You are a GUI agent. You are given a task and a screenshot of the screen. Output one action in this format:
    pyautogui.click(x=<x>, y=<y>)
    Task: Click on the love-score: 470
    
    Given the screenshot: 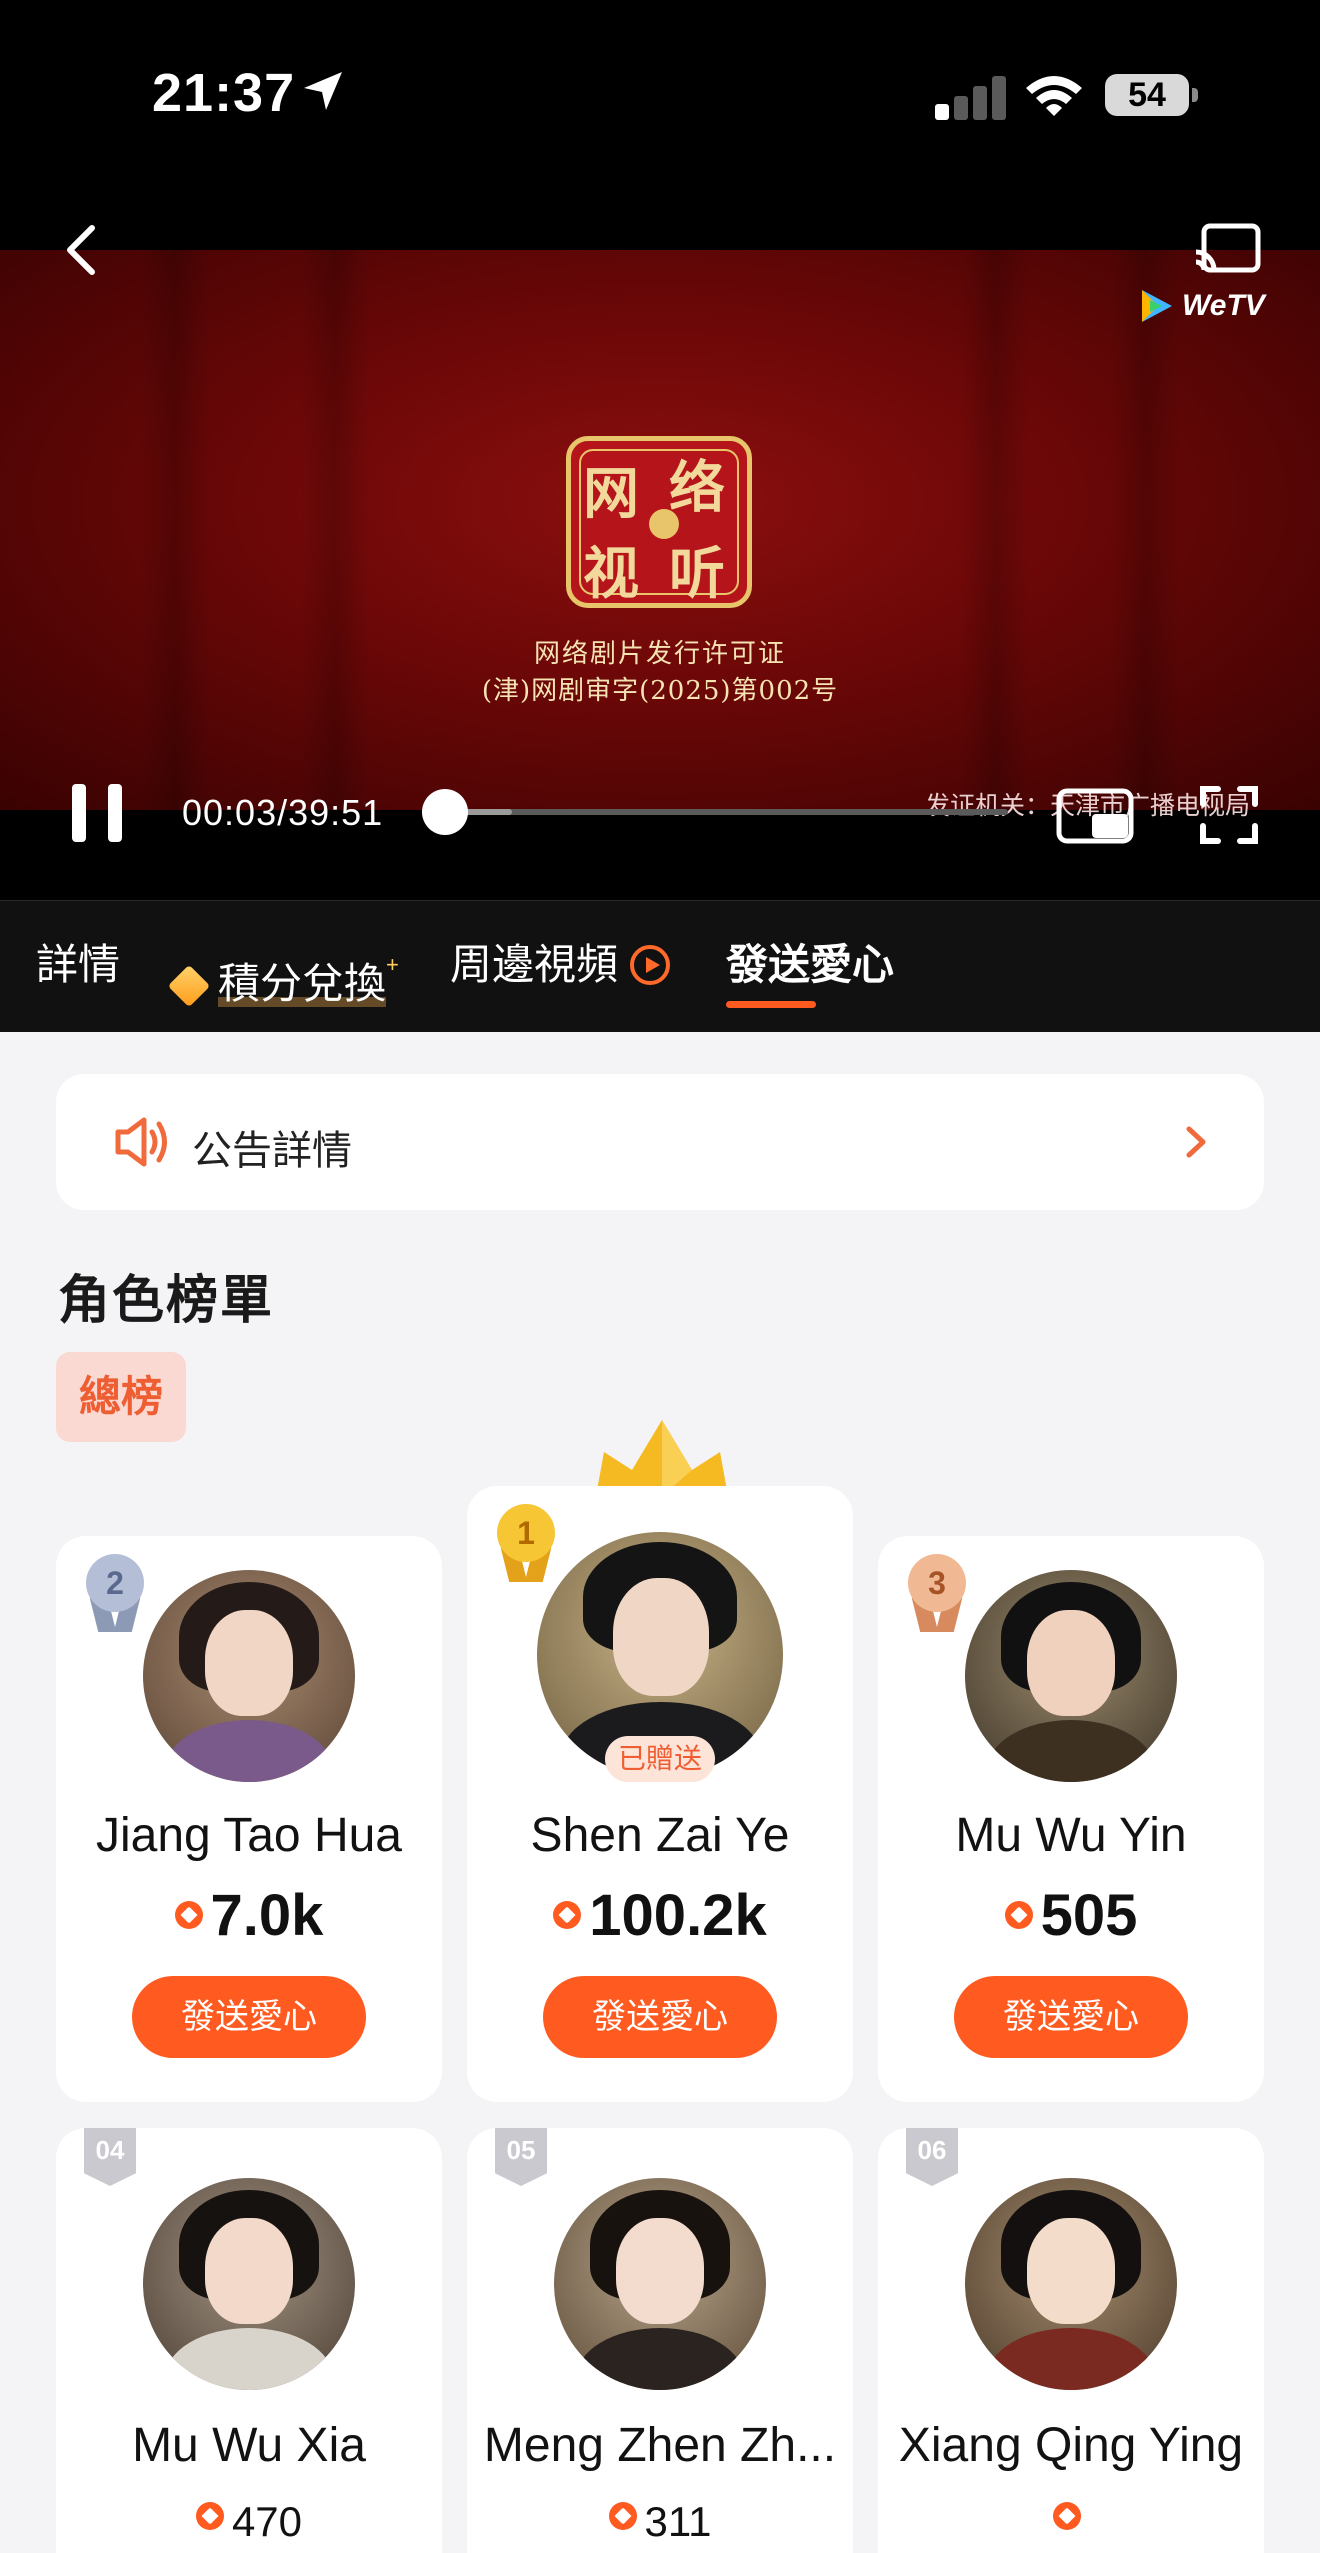 What is the action you would take?
    pyautogui.click(x=249, y=2522)
    